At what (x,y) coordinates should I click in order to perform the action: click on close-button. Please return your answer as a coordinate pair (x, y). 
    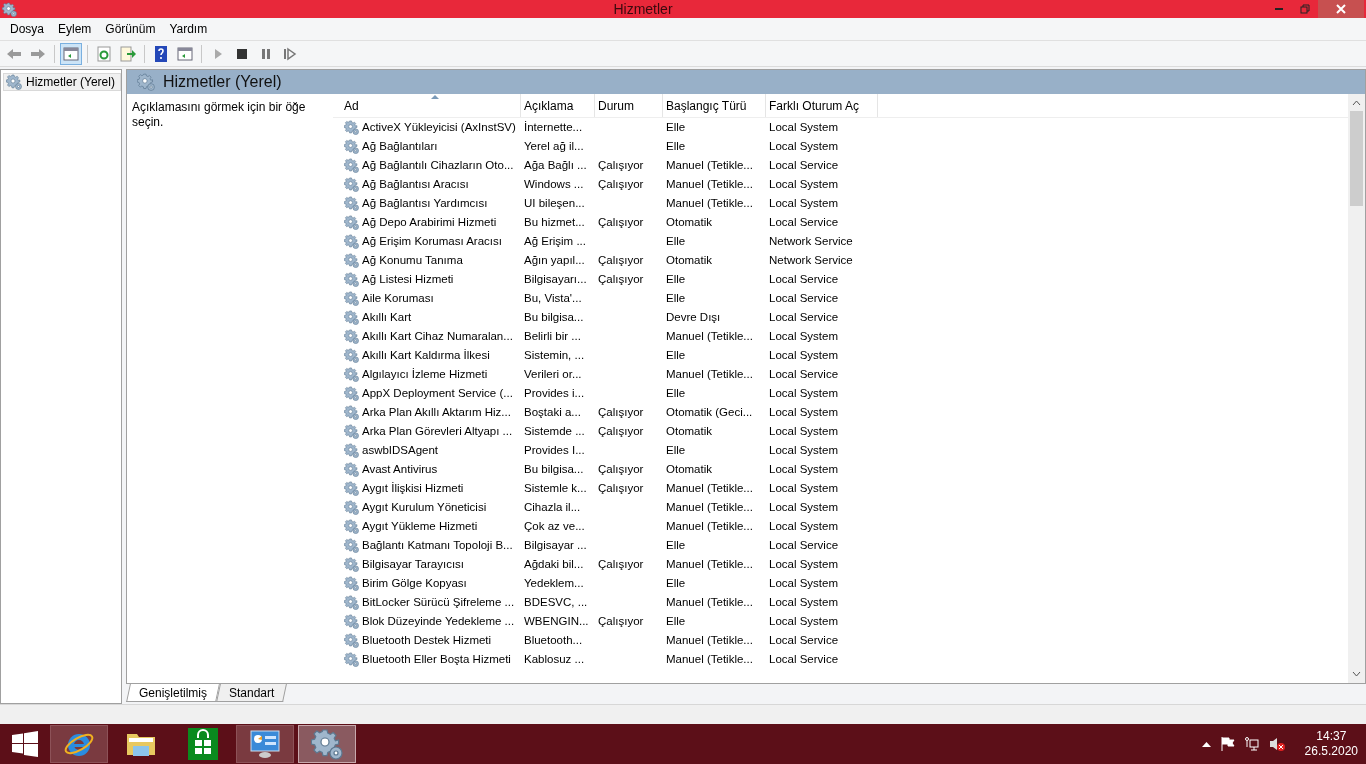
    Looking at the image, I should click on (1341, 9).